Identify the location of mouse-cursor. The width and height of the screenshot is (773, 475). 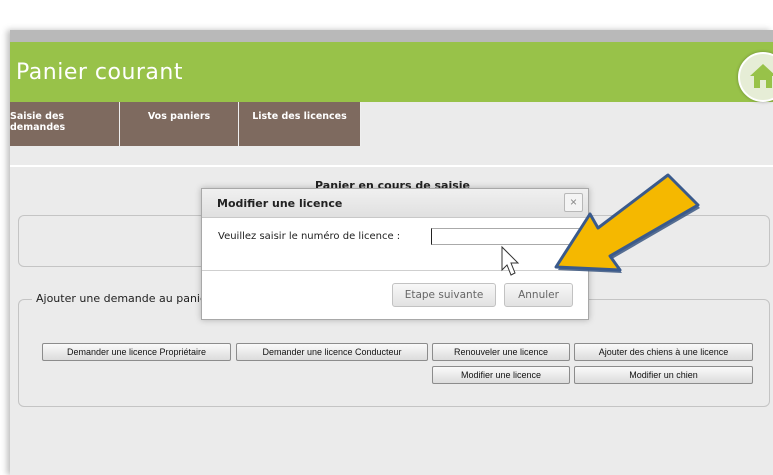
(510, 260).